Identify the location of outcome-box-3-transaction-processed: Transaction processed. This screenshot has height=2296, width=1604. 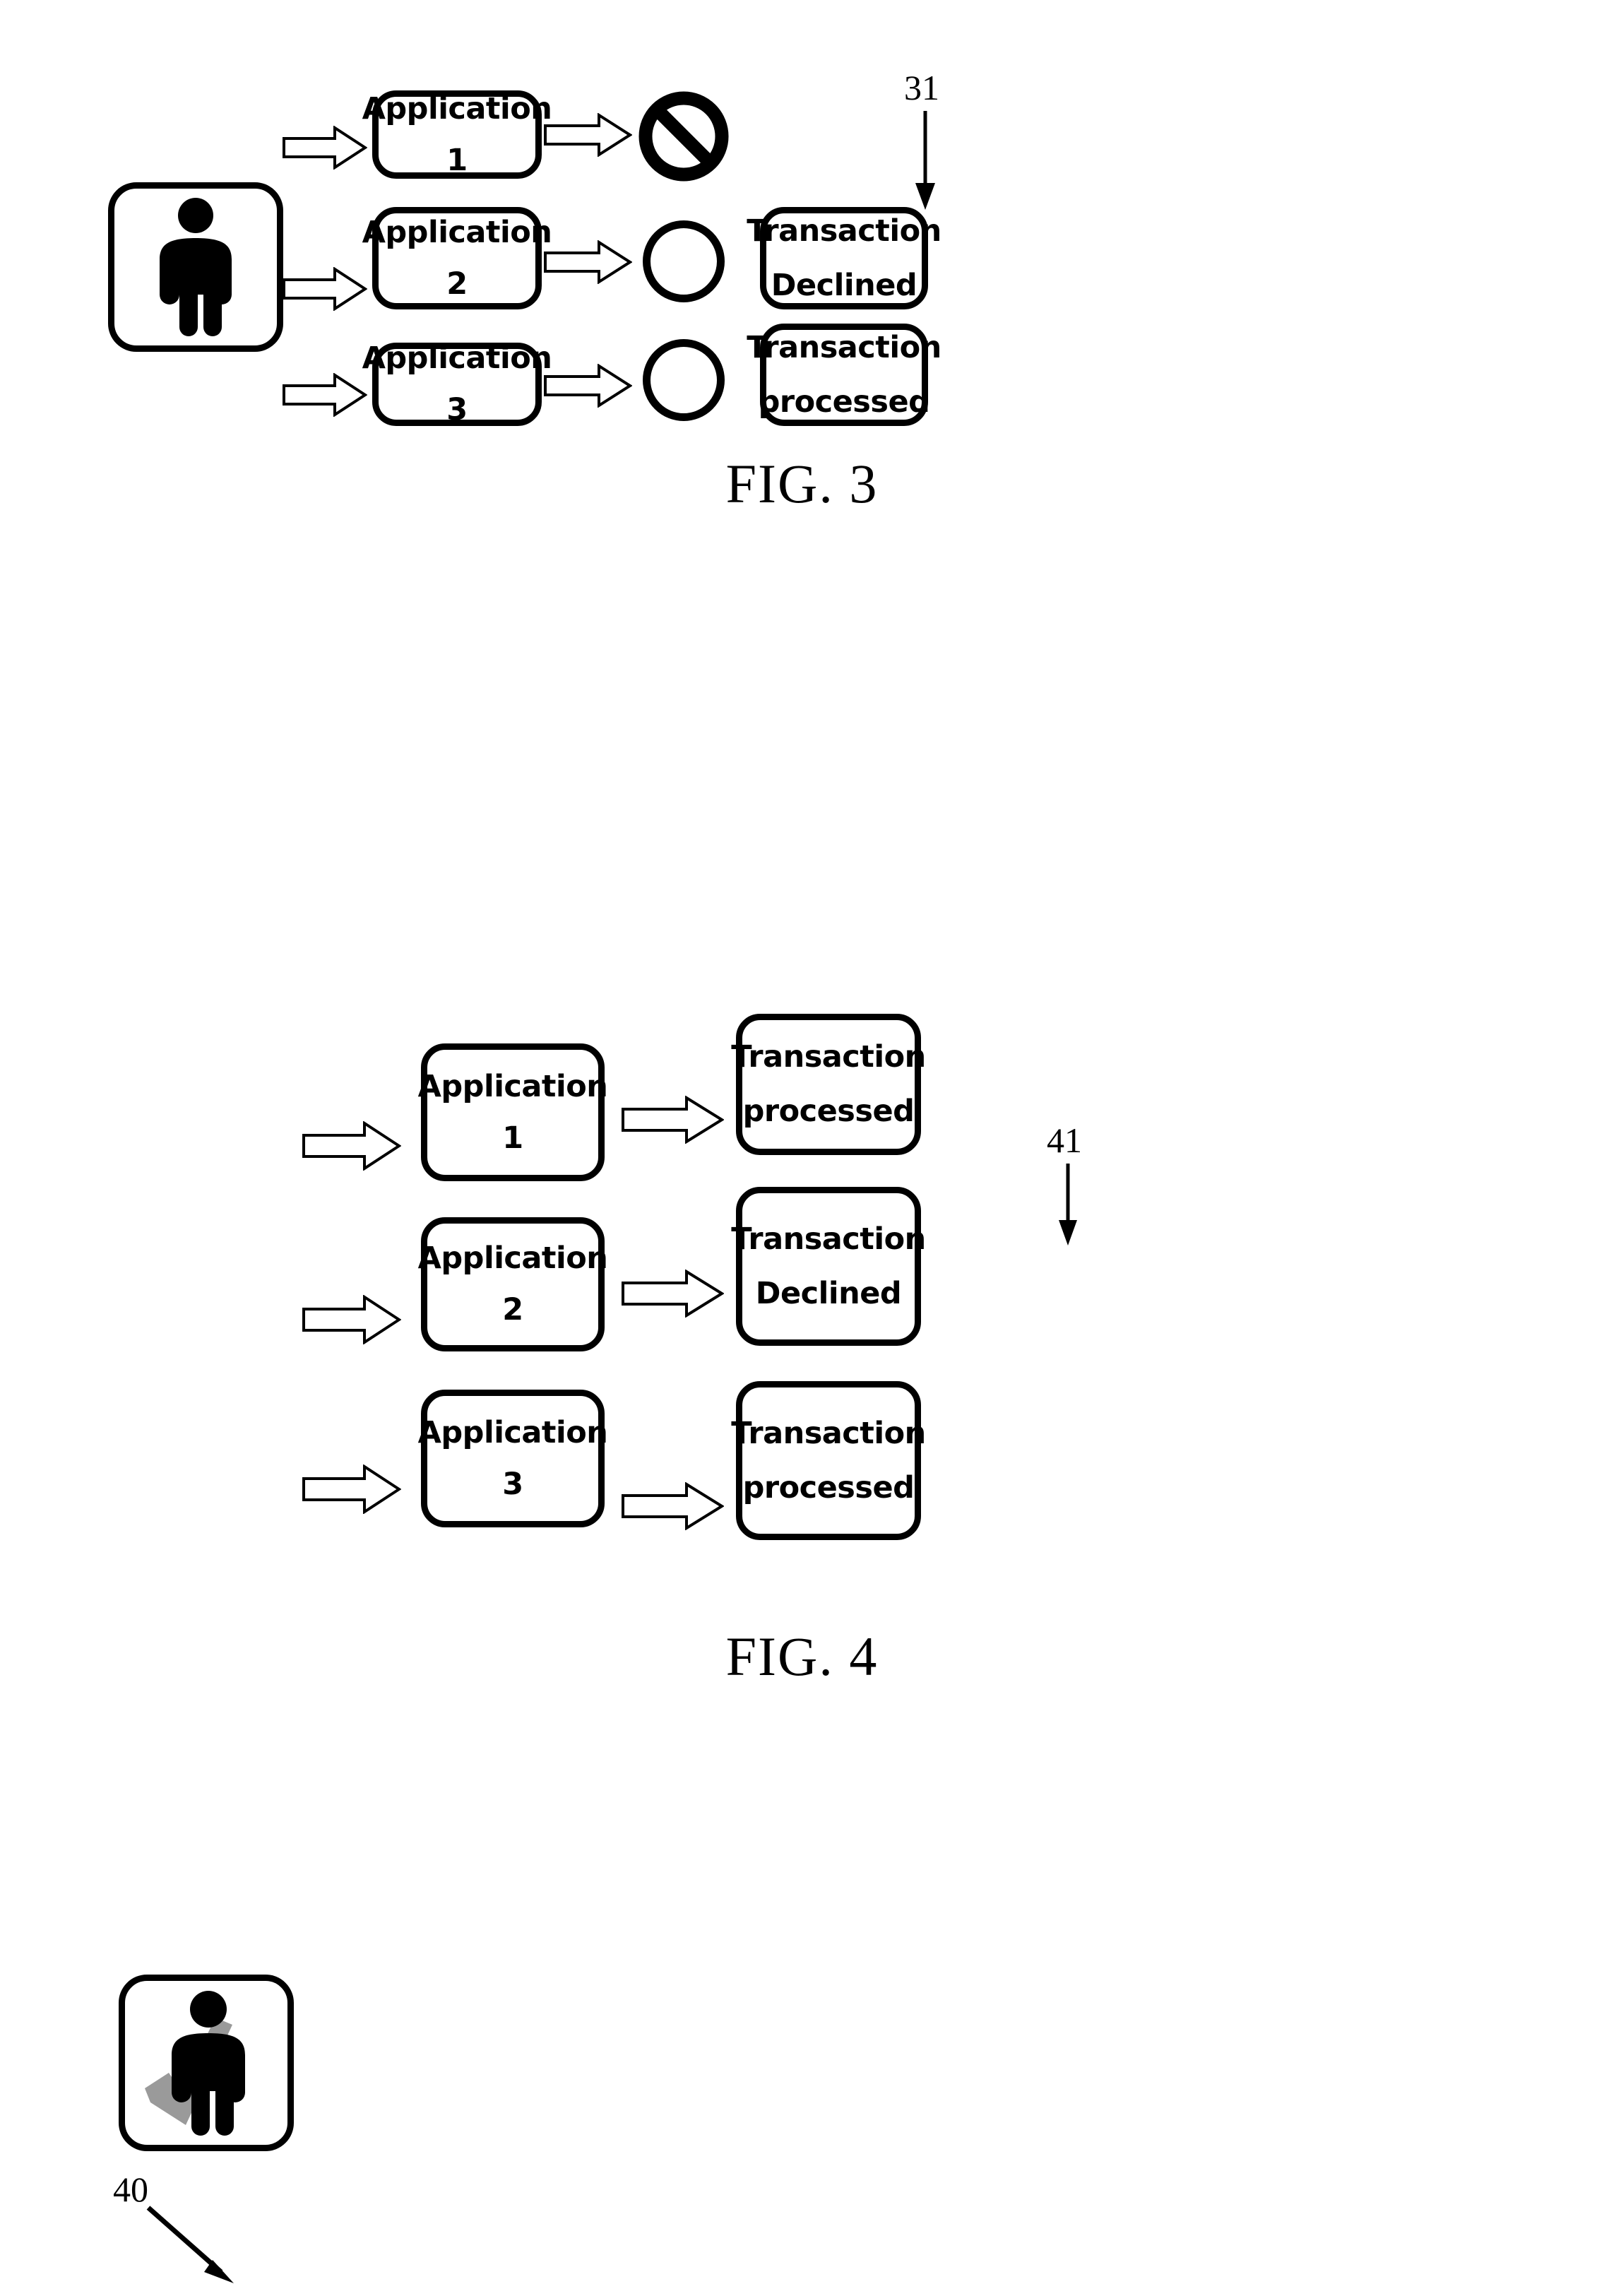
(828, 1461).